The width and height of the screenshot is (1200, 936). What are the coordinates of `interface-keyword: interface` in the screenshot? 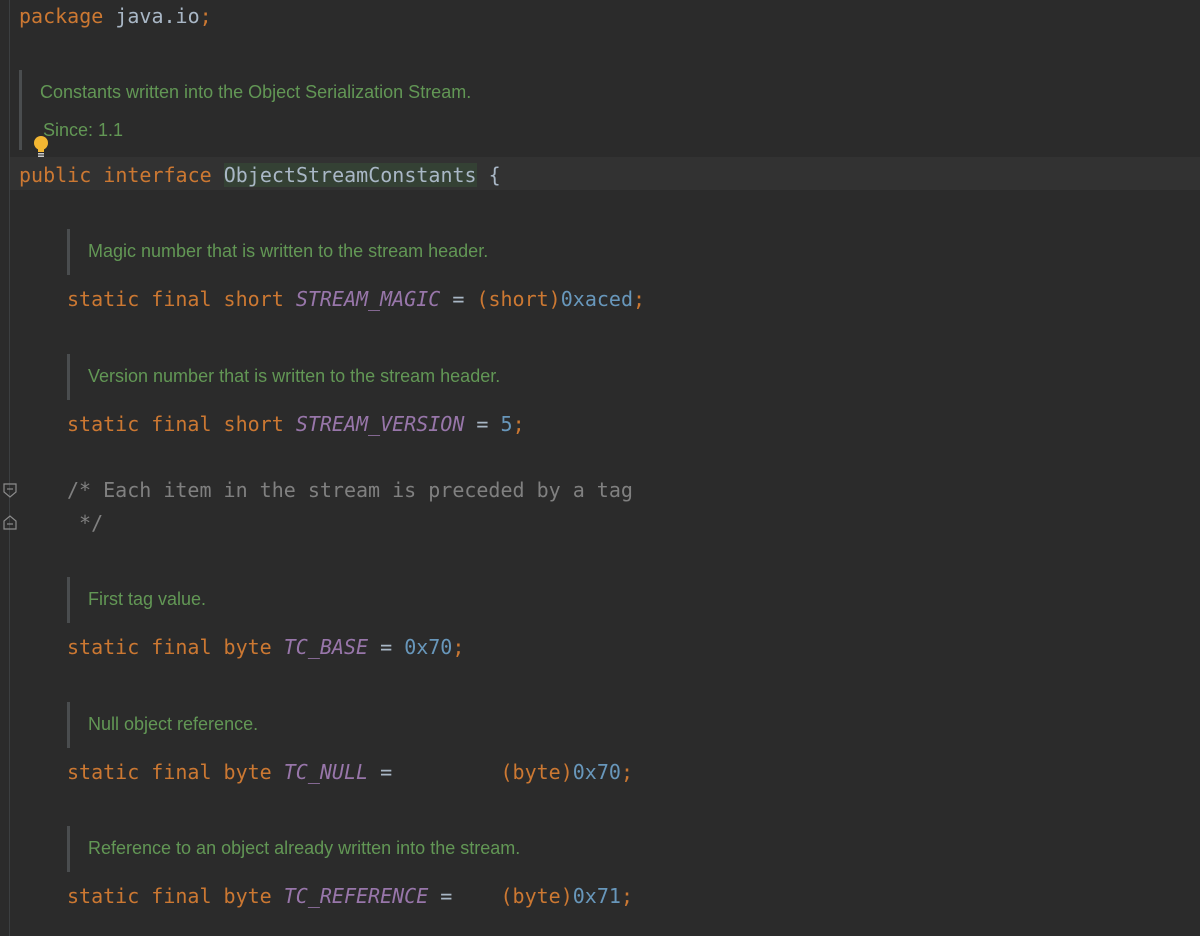 It's located at (157, 175).